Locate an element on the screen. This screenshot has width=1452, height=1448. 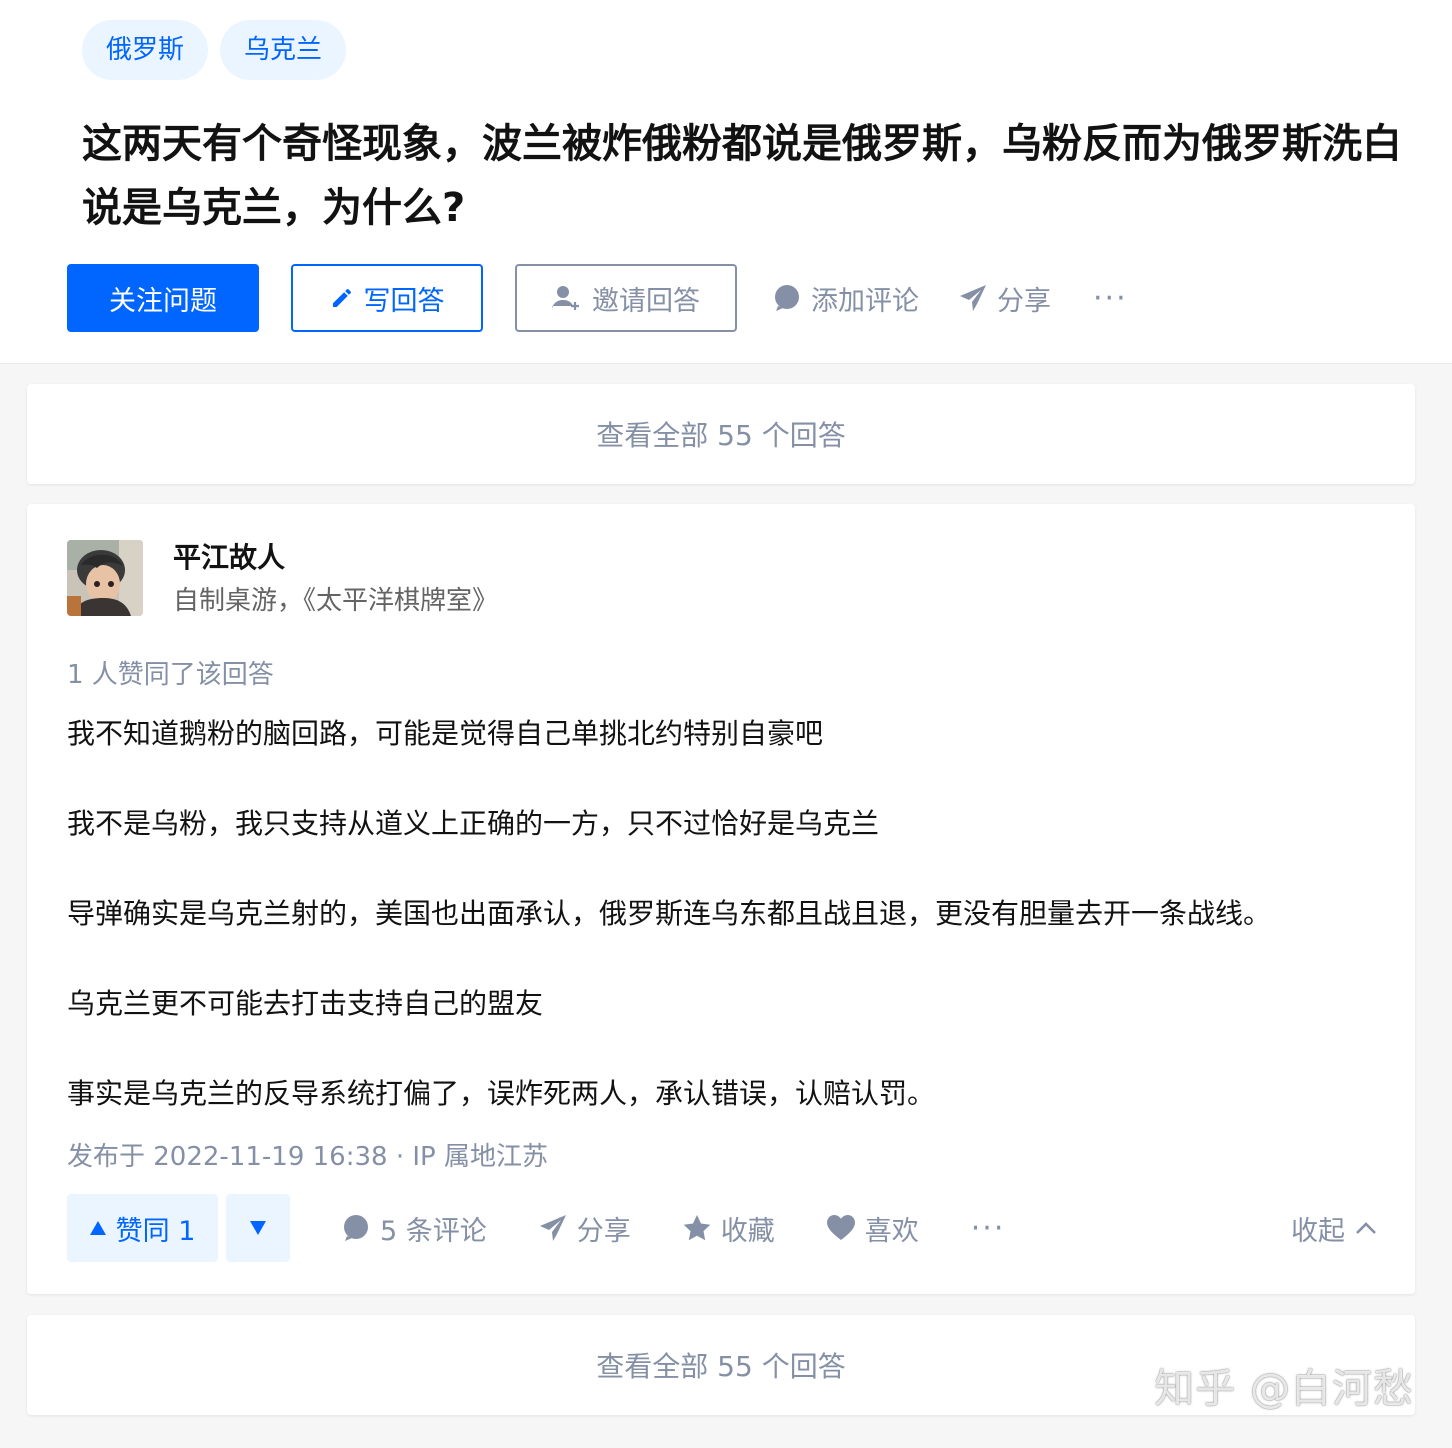
avatar is located at coordinates (105, 578).